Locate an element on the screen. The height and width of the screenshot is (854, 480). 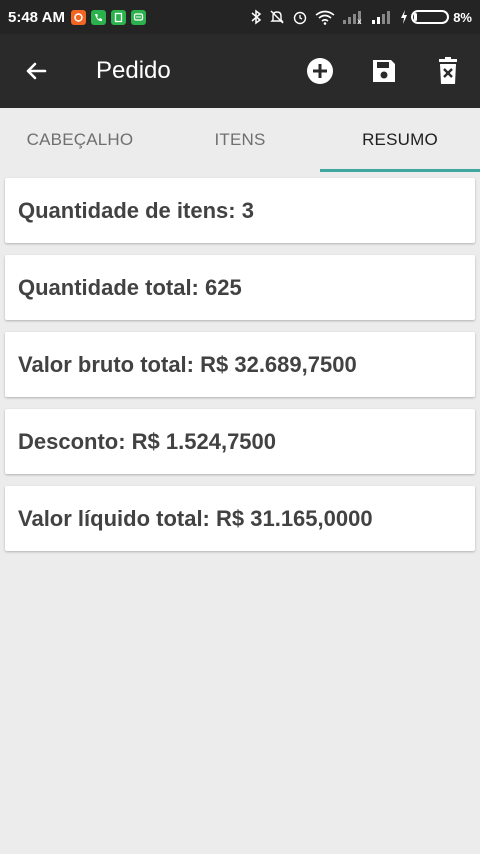
tab-itens: ITENS is located at coordinates (240, 140).